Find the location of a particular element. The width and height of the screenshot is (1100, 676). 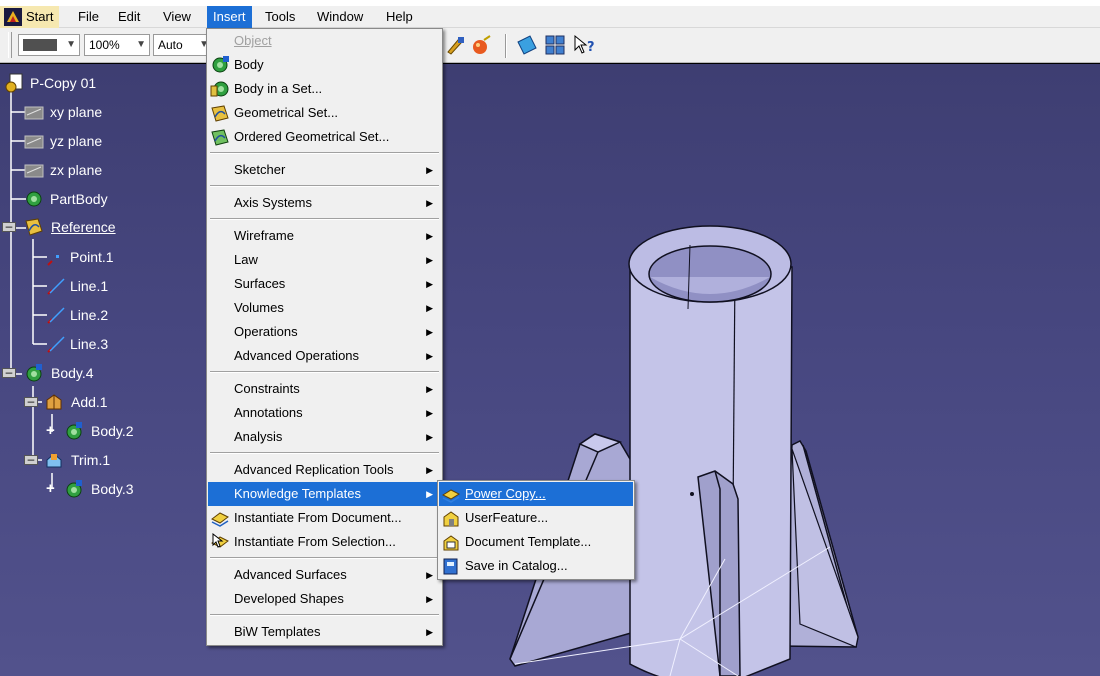

menu-window-label: Window is located at coordinates (340, 16).